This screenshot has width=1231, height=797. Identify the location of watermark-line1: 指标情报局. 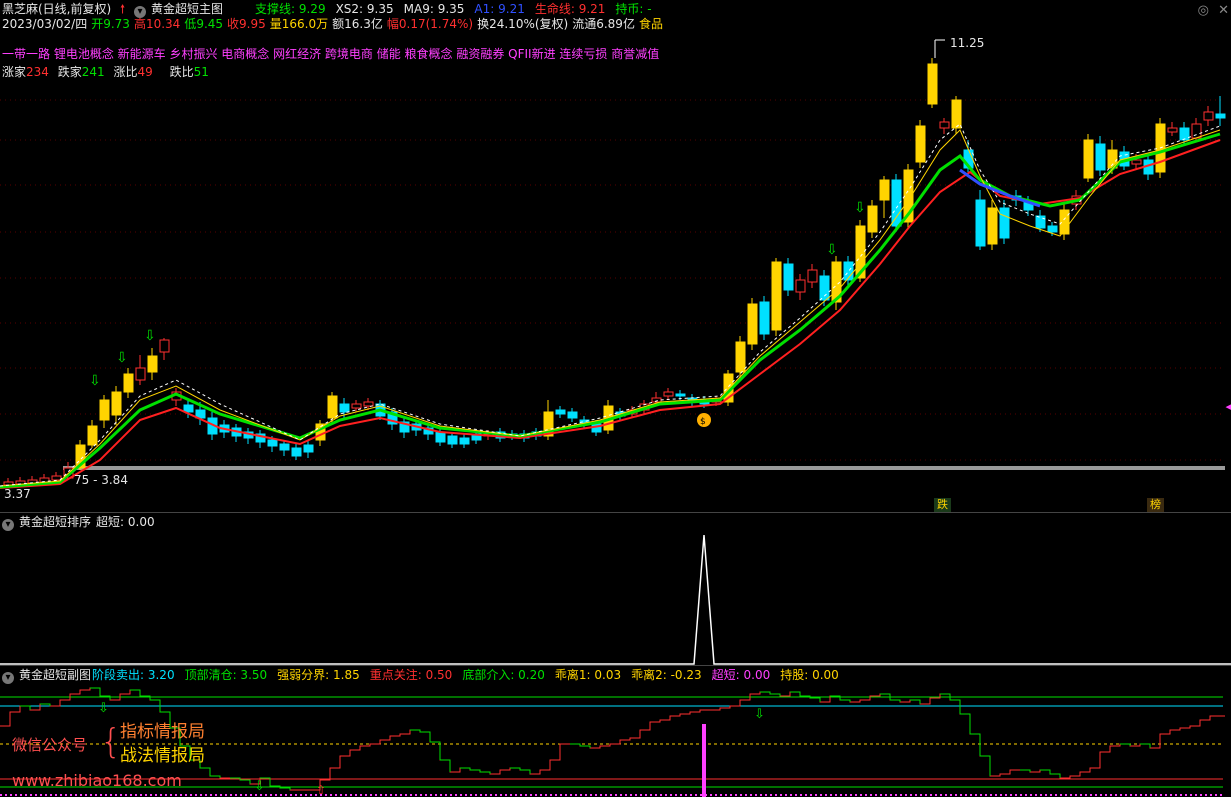
(162, 732).